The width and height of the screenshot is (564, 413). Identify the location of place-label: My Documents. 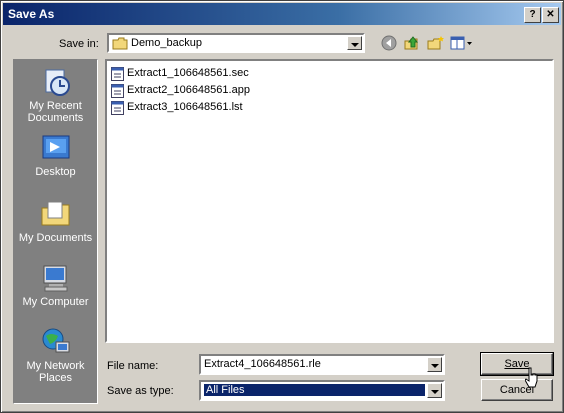
(55, 238).